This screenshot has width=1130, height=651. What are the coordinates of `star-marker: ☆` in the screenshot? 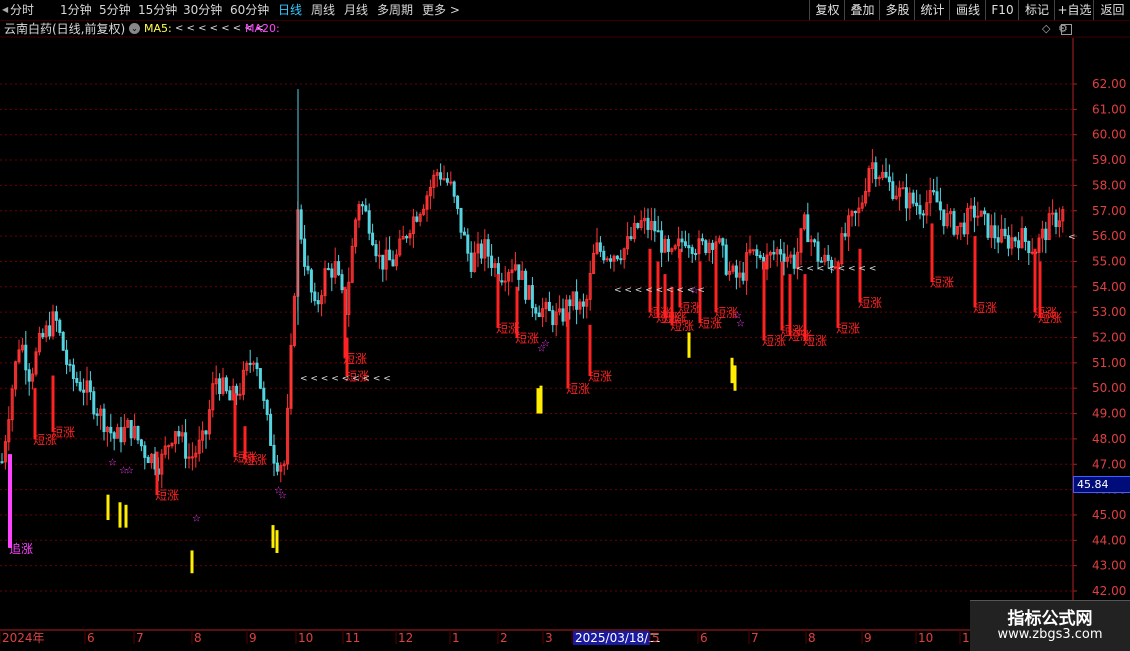 It's located at (282, 496).